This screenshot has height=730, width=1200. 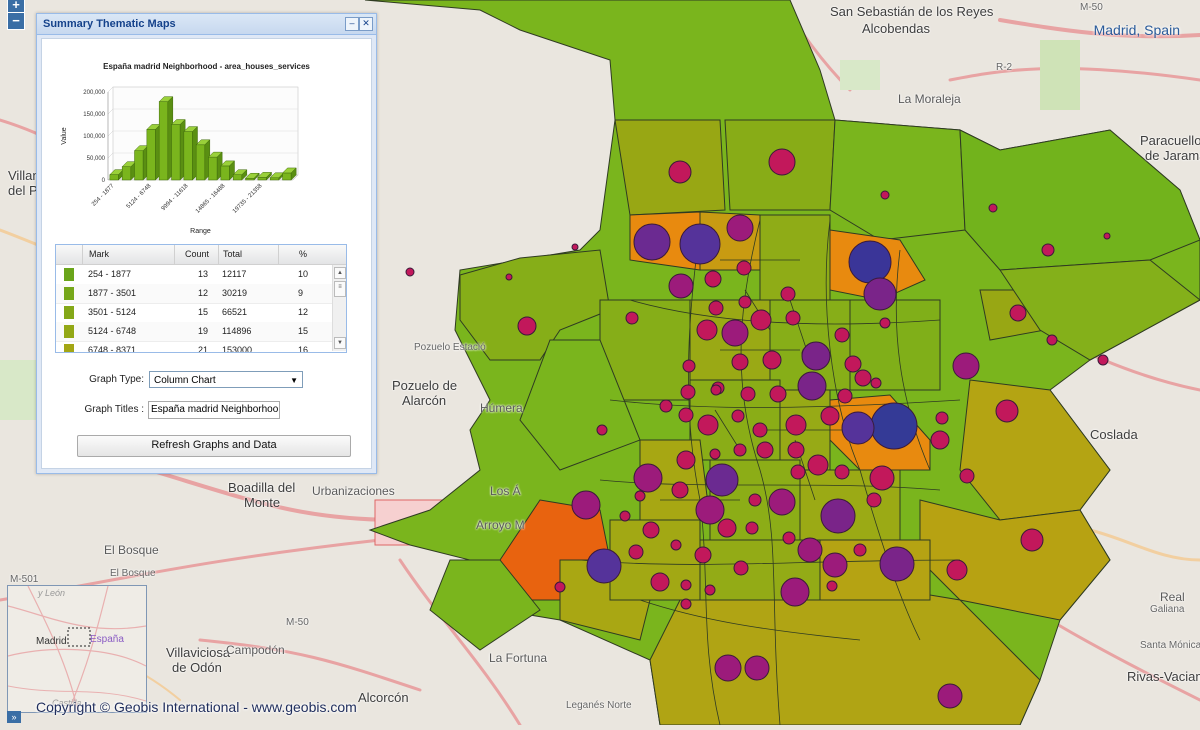 I want to click on place-label: M-501, so click(x=24, y=579).